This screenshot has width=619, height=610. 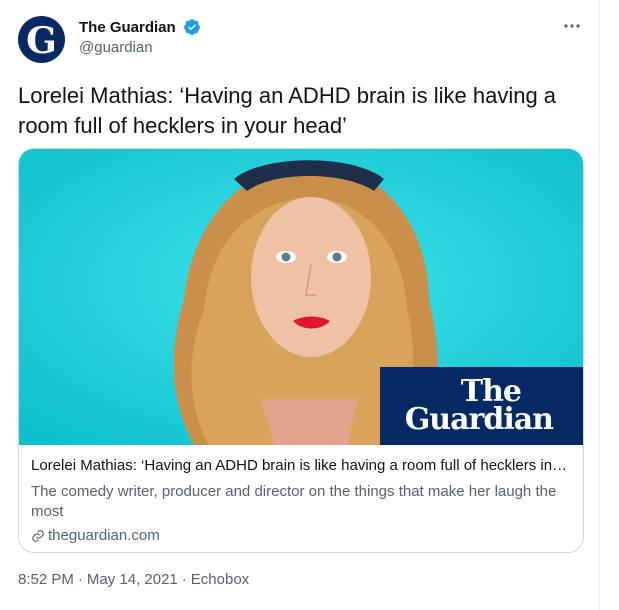 I want to click on avatar: G, so click(x=41, y=39).